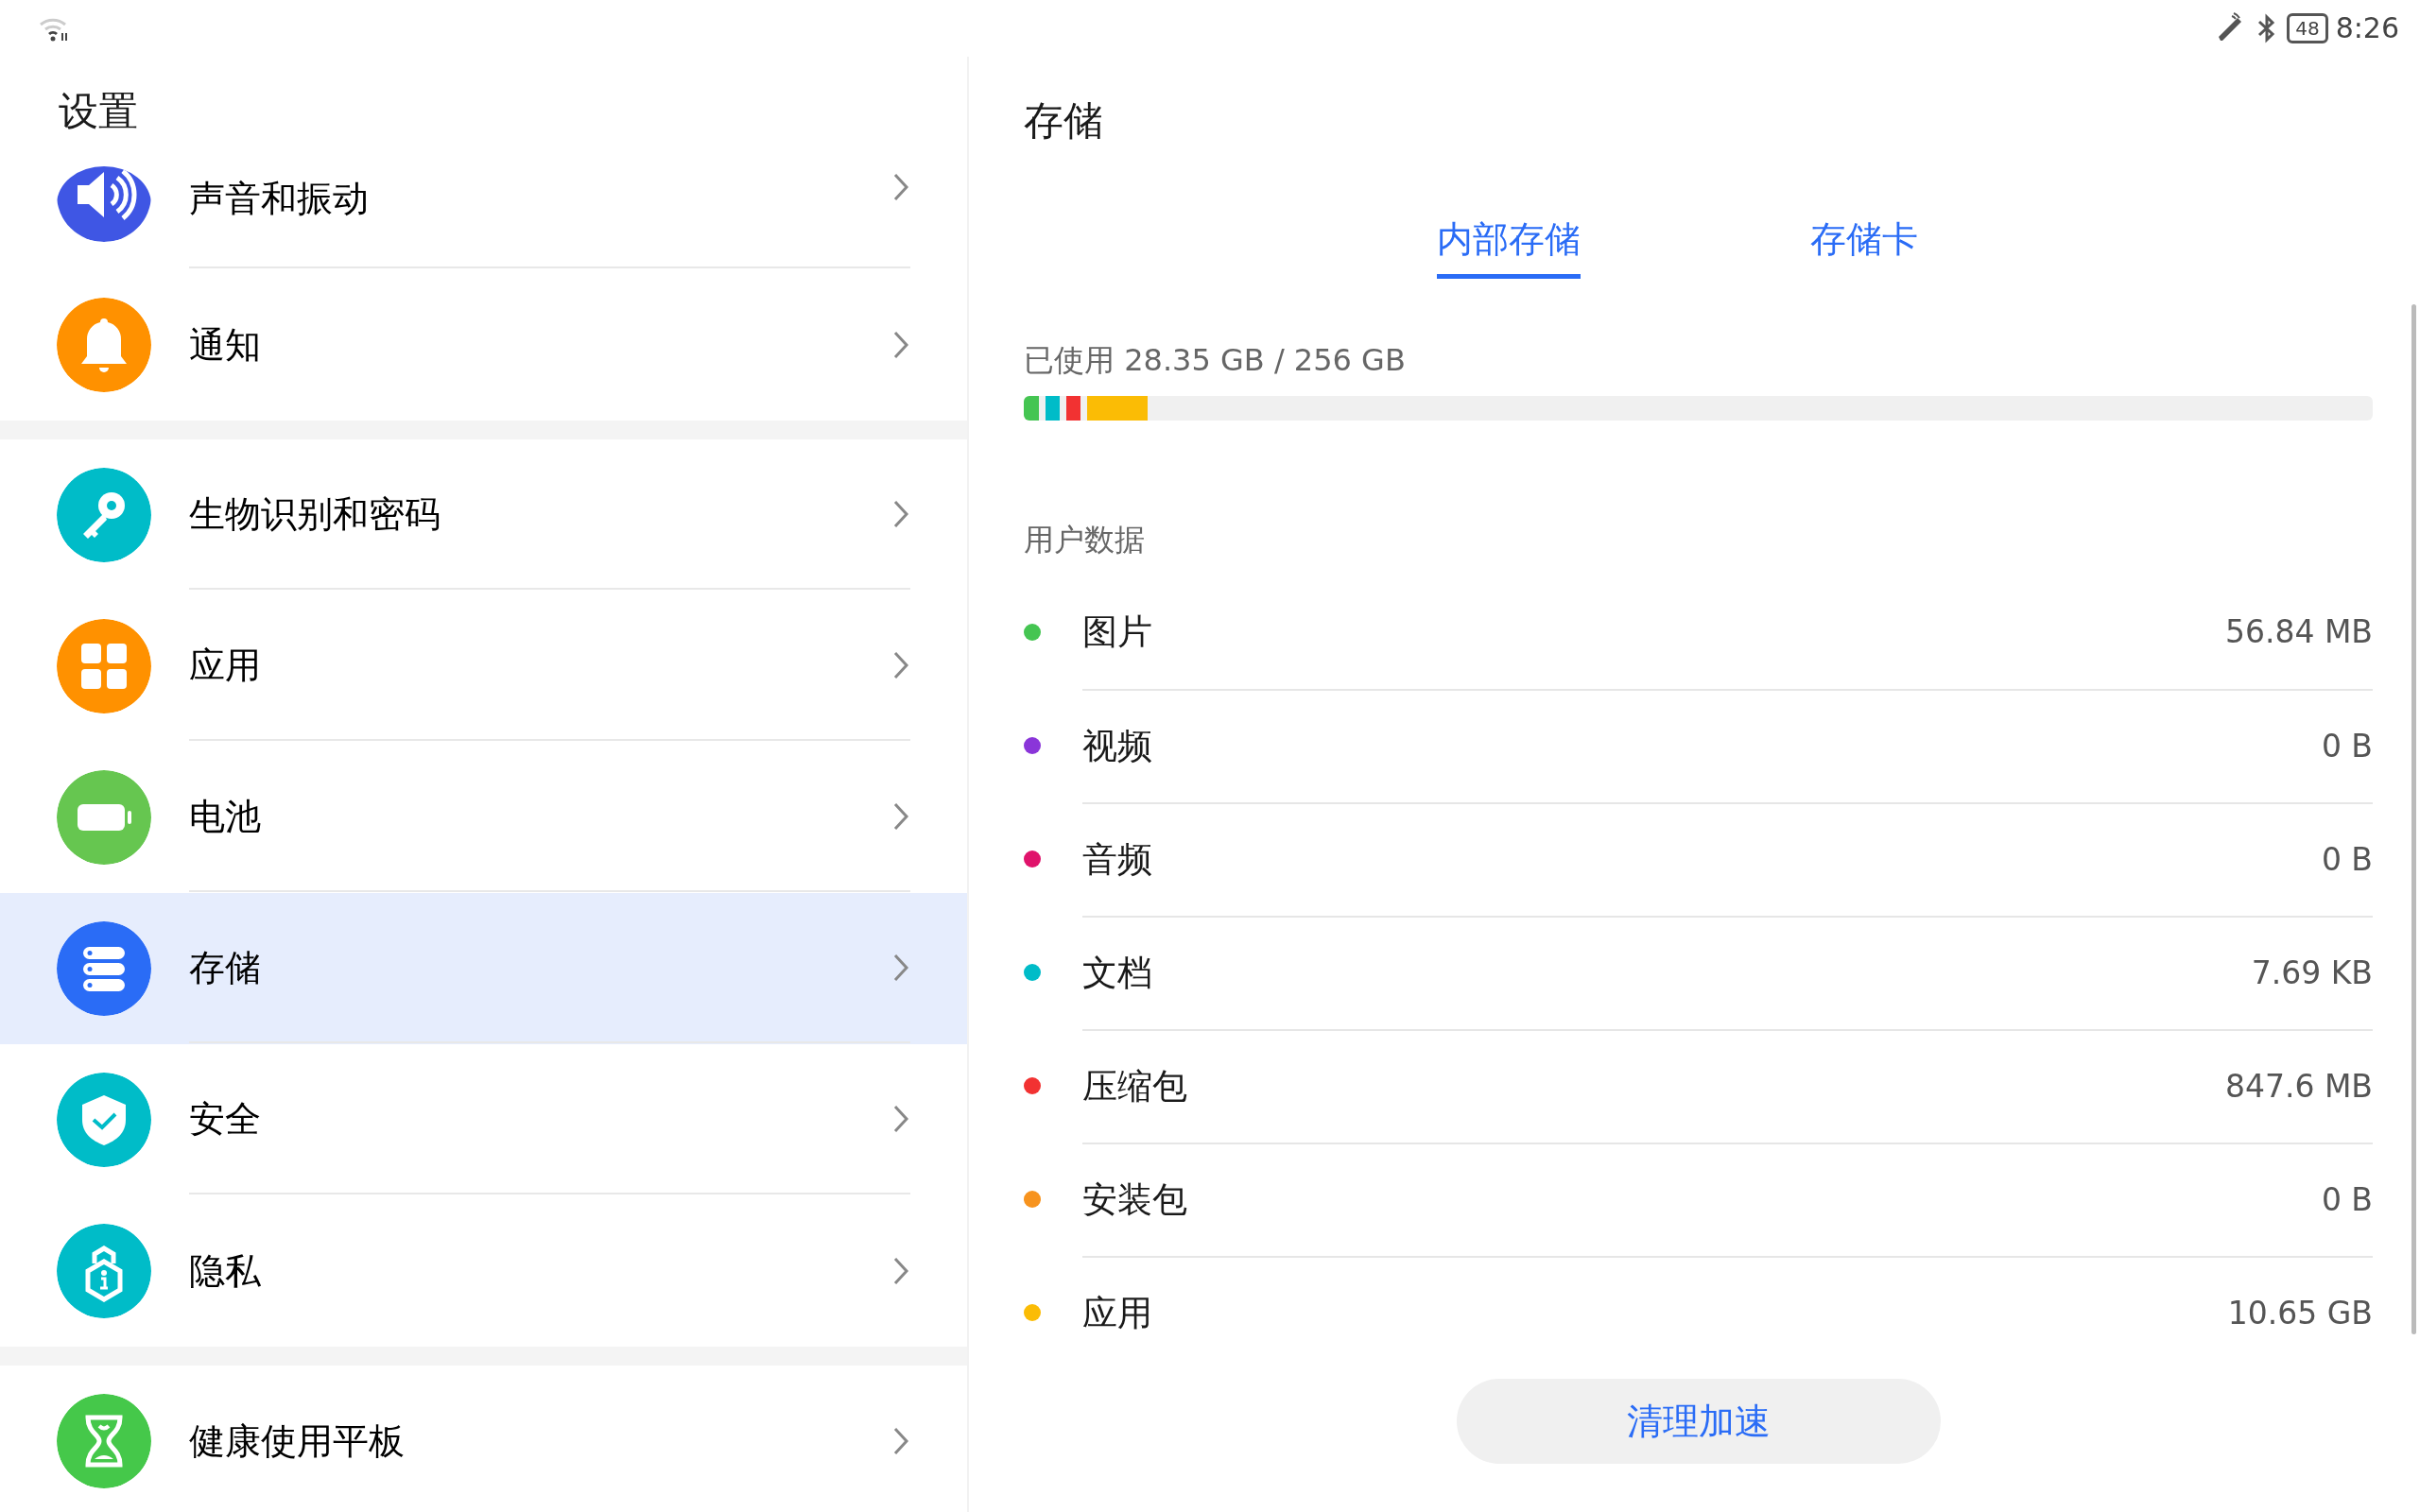 The width and height of the screenshot is (2420, 1512). Describe the element at coordinates (1215, 360) in the screenshot. I see `usage-text: 已使用 28.35 GB / 256 GB` at that location.